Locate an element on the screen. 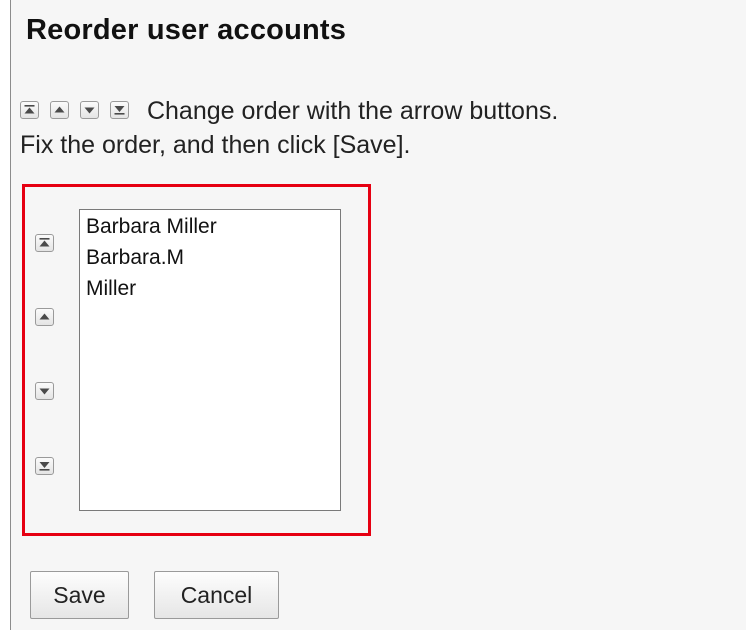 The width and height of the screenshot is (746, 630). instructions-line-2: Fix the order, and then click [Save]. is located at coordinates (215, 145).